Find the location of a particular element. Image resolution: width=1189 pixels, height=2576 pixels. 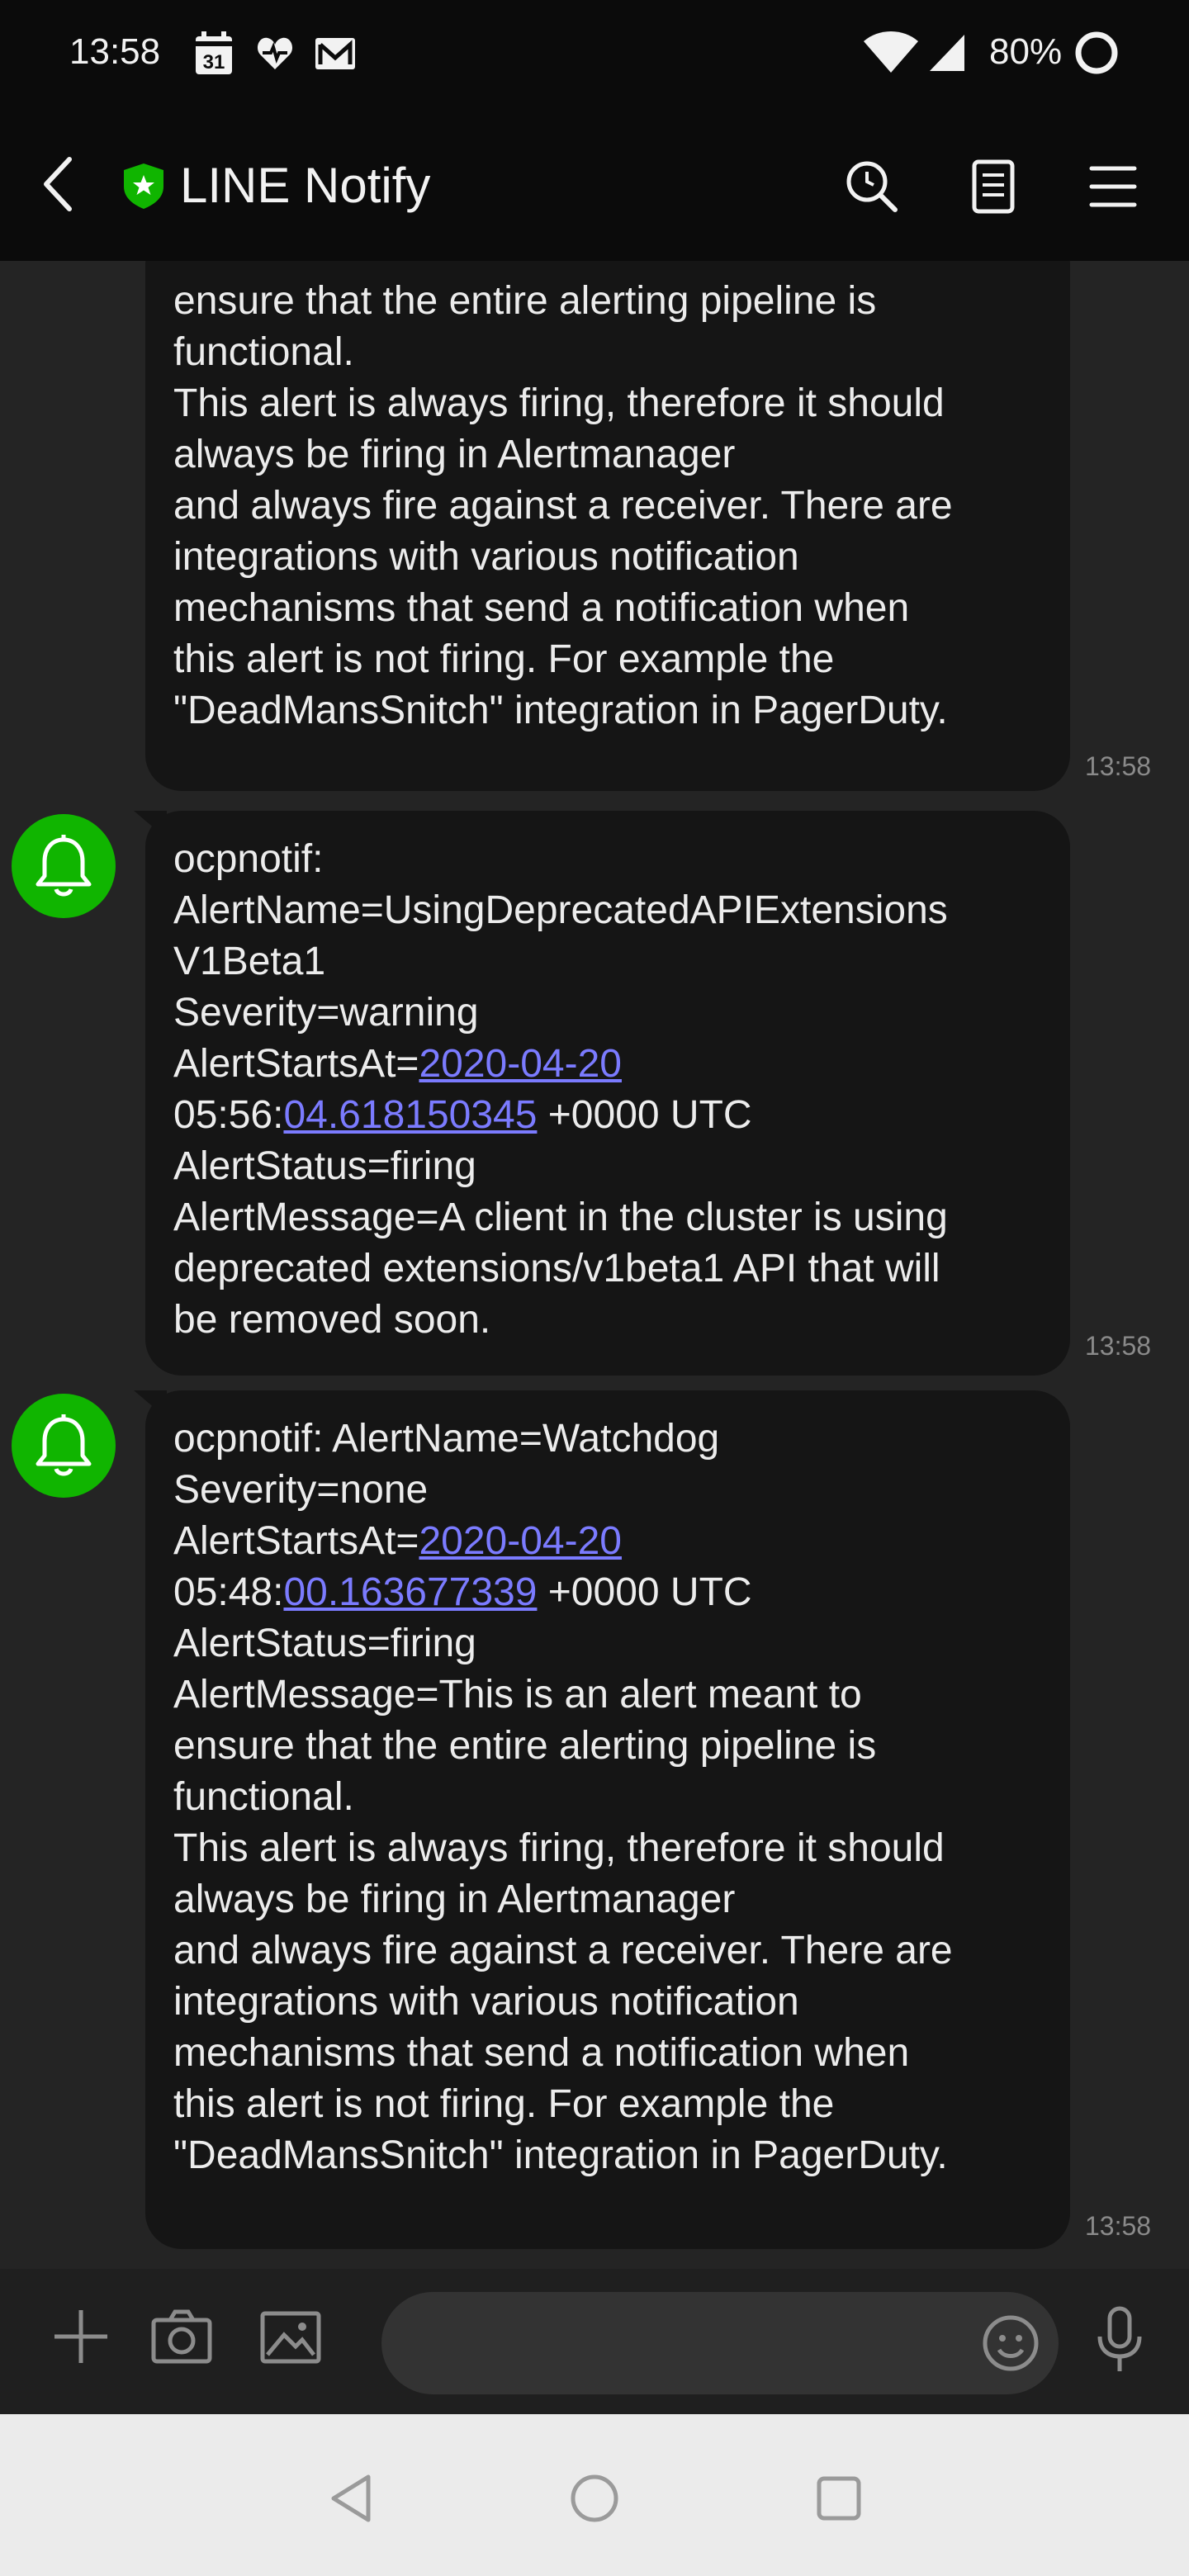

camera-icon is located at coordinates (181, 2336).